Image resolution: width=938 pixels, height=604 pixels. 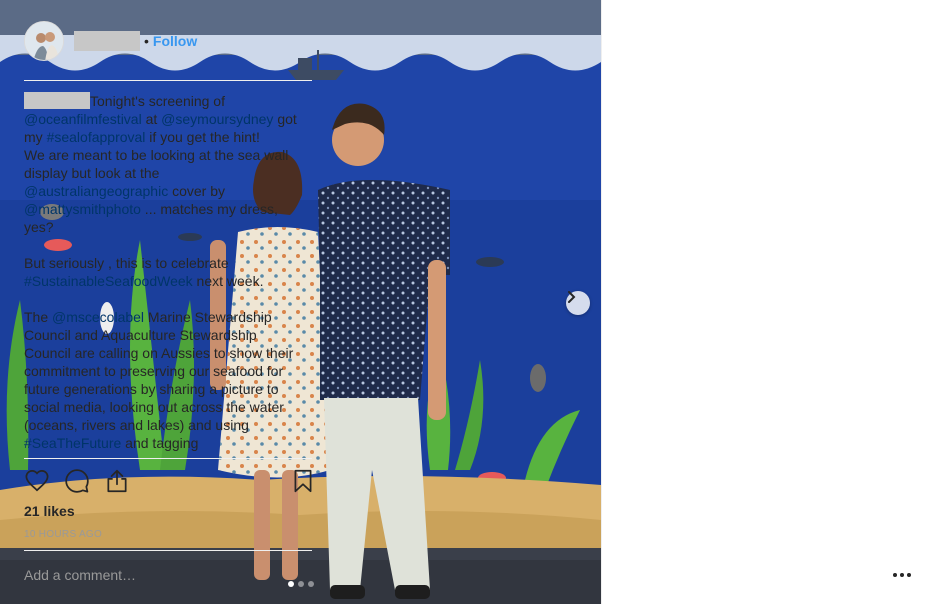 I want to click on caption-text: if you get the hint!, so click(x=202, y=137).